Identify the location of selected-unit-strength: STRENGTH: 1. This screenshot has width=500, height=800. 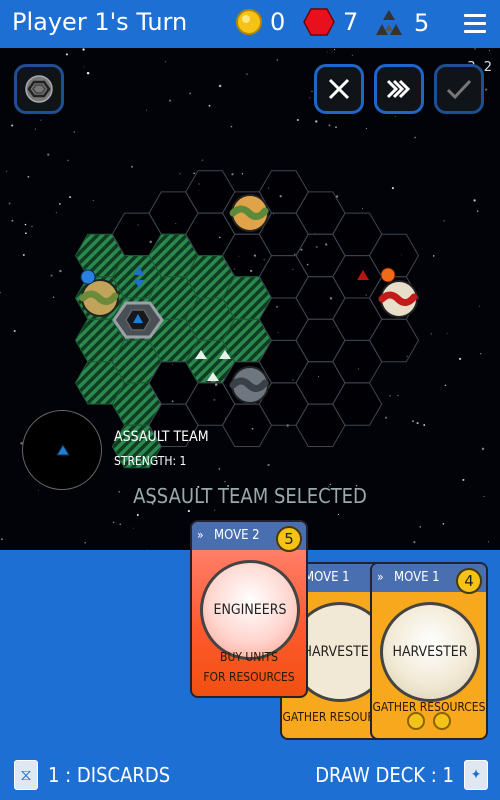
(150, 461).